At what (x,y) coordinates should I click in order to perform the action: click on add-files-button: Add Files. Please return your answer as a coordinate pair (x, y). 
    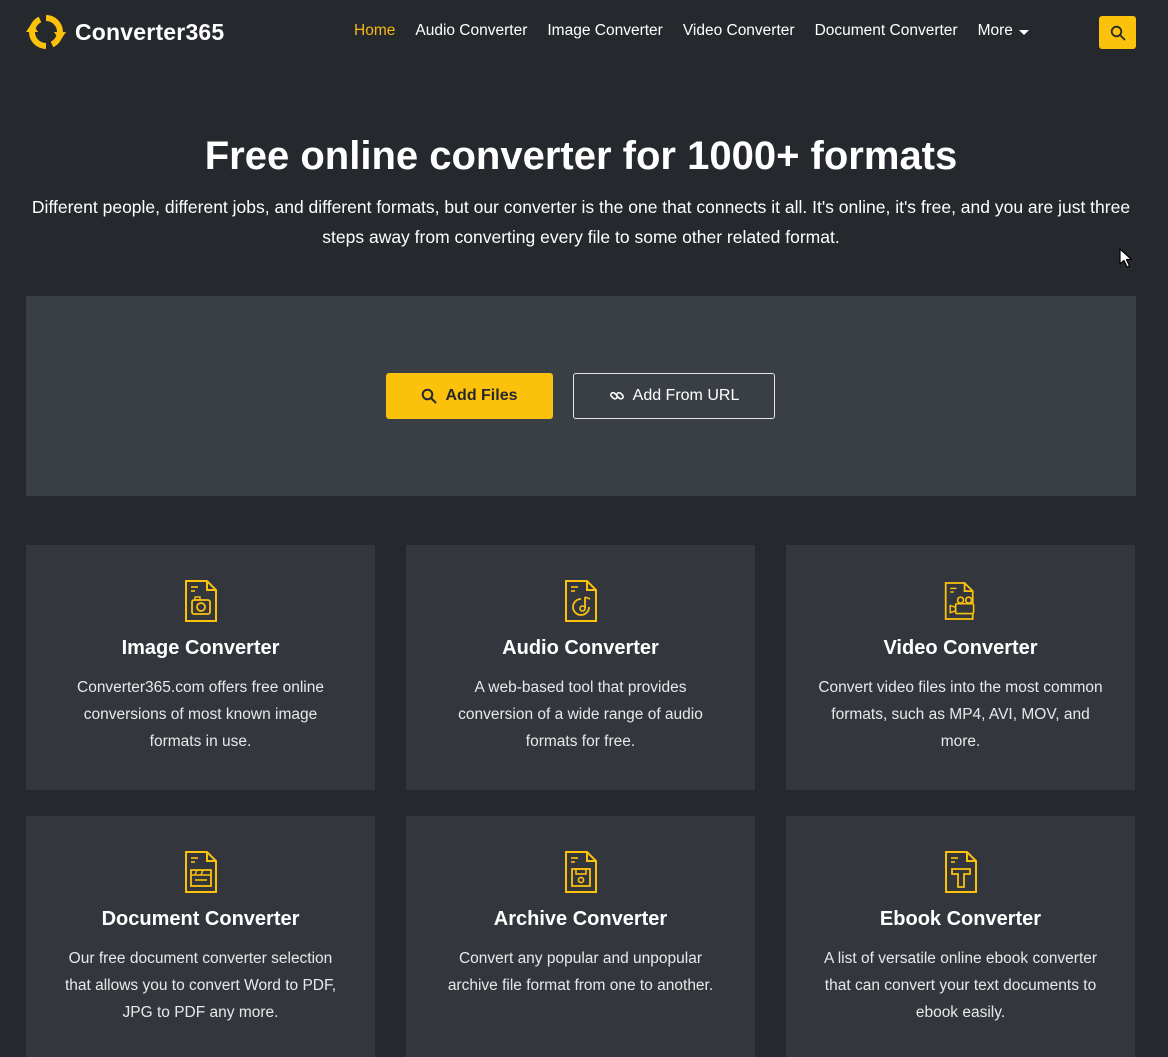
    Looking at the image, I should click on (469, 396).